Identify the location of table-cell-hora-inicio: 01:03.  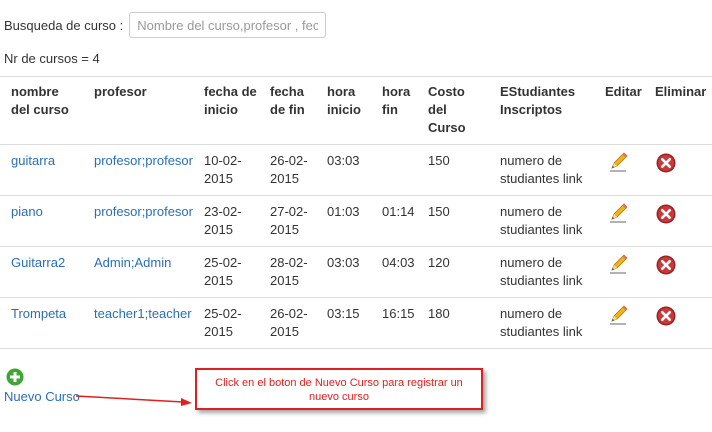
(343, 211).